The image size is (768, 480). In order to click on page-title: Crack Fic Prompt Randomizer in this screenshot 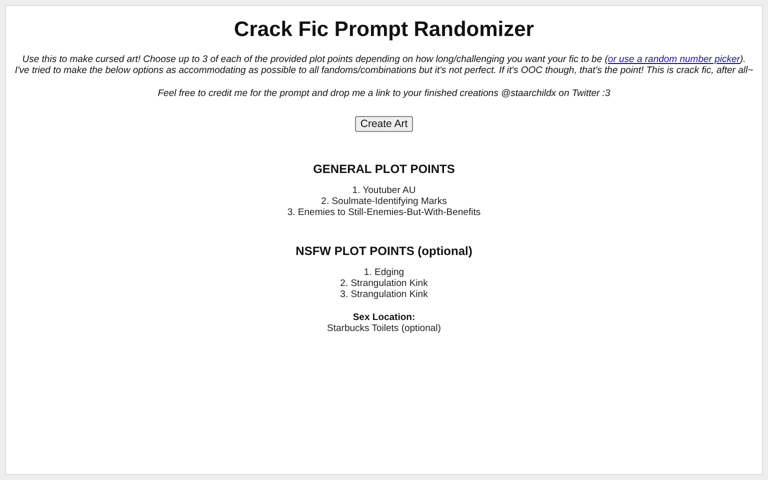, I will do `click(384, 30)`.